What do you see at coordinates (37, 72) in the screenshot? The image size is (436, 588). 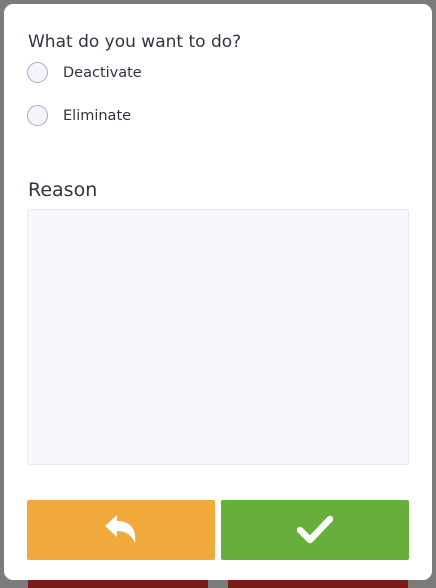 I see `radio-deactivate` at bounding box center [37, 72].